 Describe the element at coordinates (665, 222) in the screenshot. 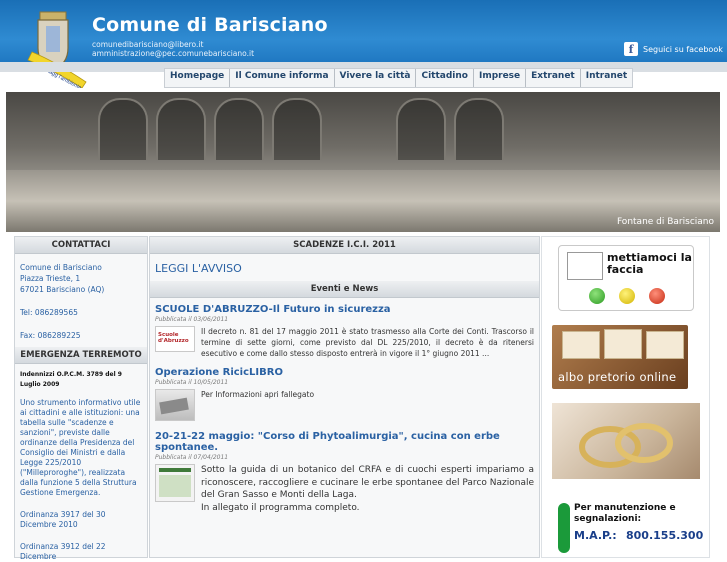

I see `banner-caption: Fontane di Barisciano` at that location.